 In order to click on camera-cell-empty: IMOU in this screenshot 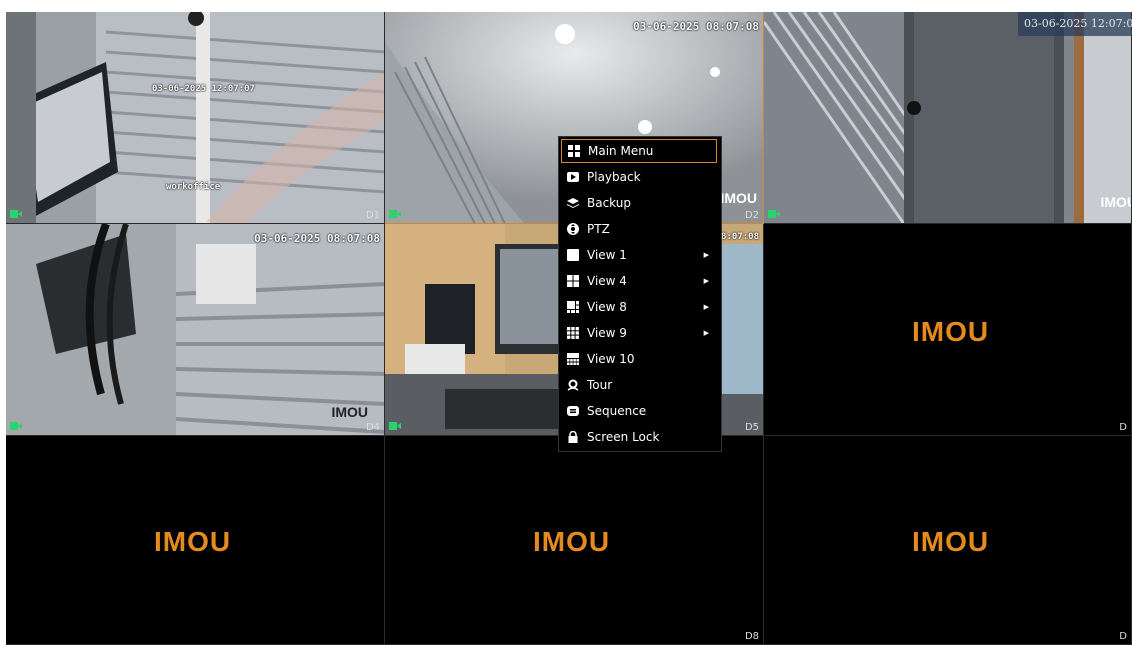, I will do `click(195, 540)`.